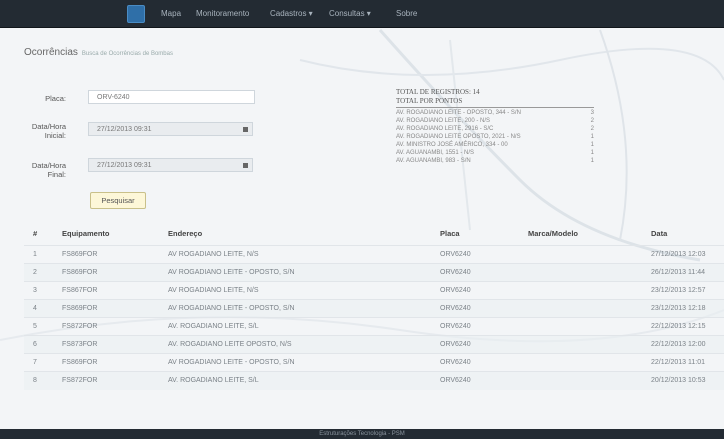 This screenshot has width=724, height=439. I want to click on nav-consultas: Consultas ▾, so click(350, 13).